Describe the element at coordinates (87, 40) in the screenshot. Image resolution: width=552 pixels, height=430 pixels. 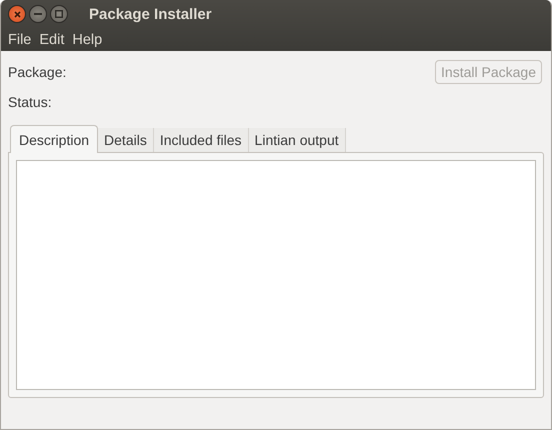
I see `menu-item: Help` at that location.